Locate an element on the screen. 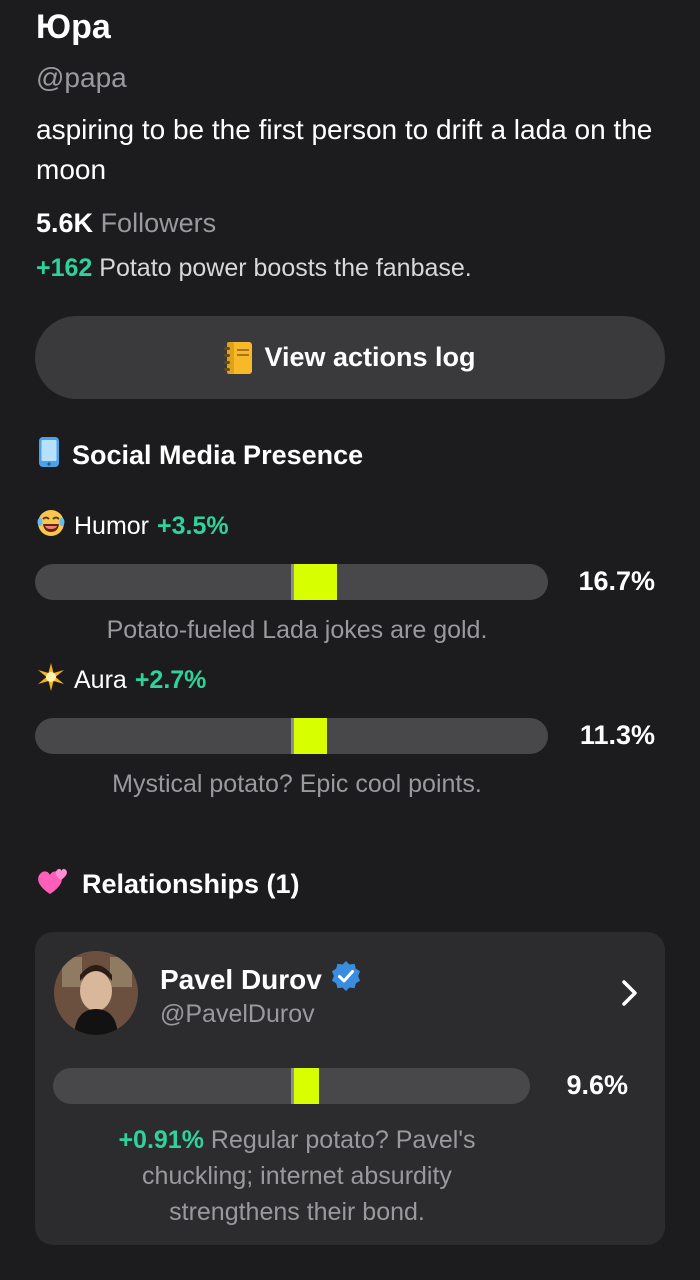  relationship-gain-fill is located at coordinates (305, 1086).